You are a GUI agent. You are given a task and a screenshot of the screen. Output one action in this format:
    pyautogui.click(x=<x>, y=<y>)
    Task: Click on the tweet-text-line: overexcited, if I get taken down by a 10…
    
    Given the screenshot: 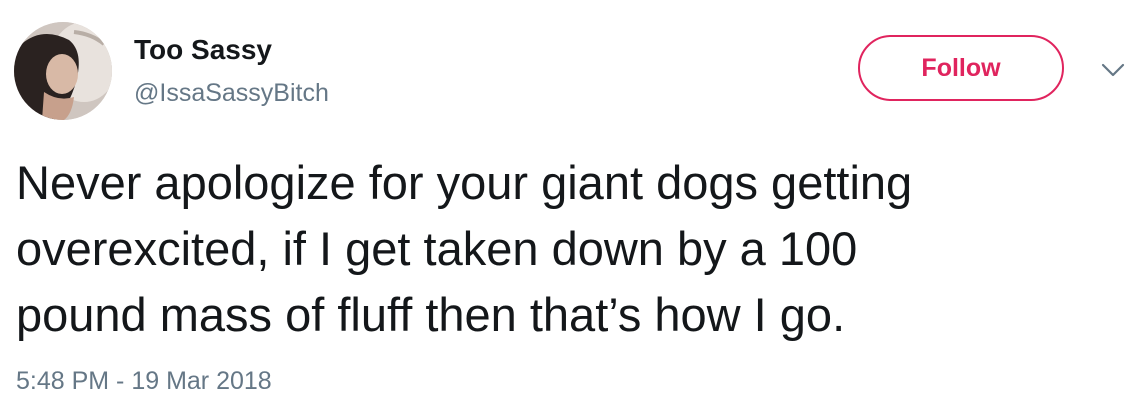 What is the action you would take?
    pyautogui.click(x=437, y=248)
    